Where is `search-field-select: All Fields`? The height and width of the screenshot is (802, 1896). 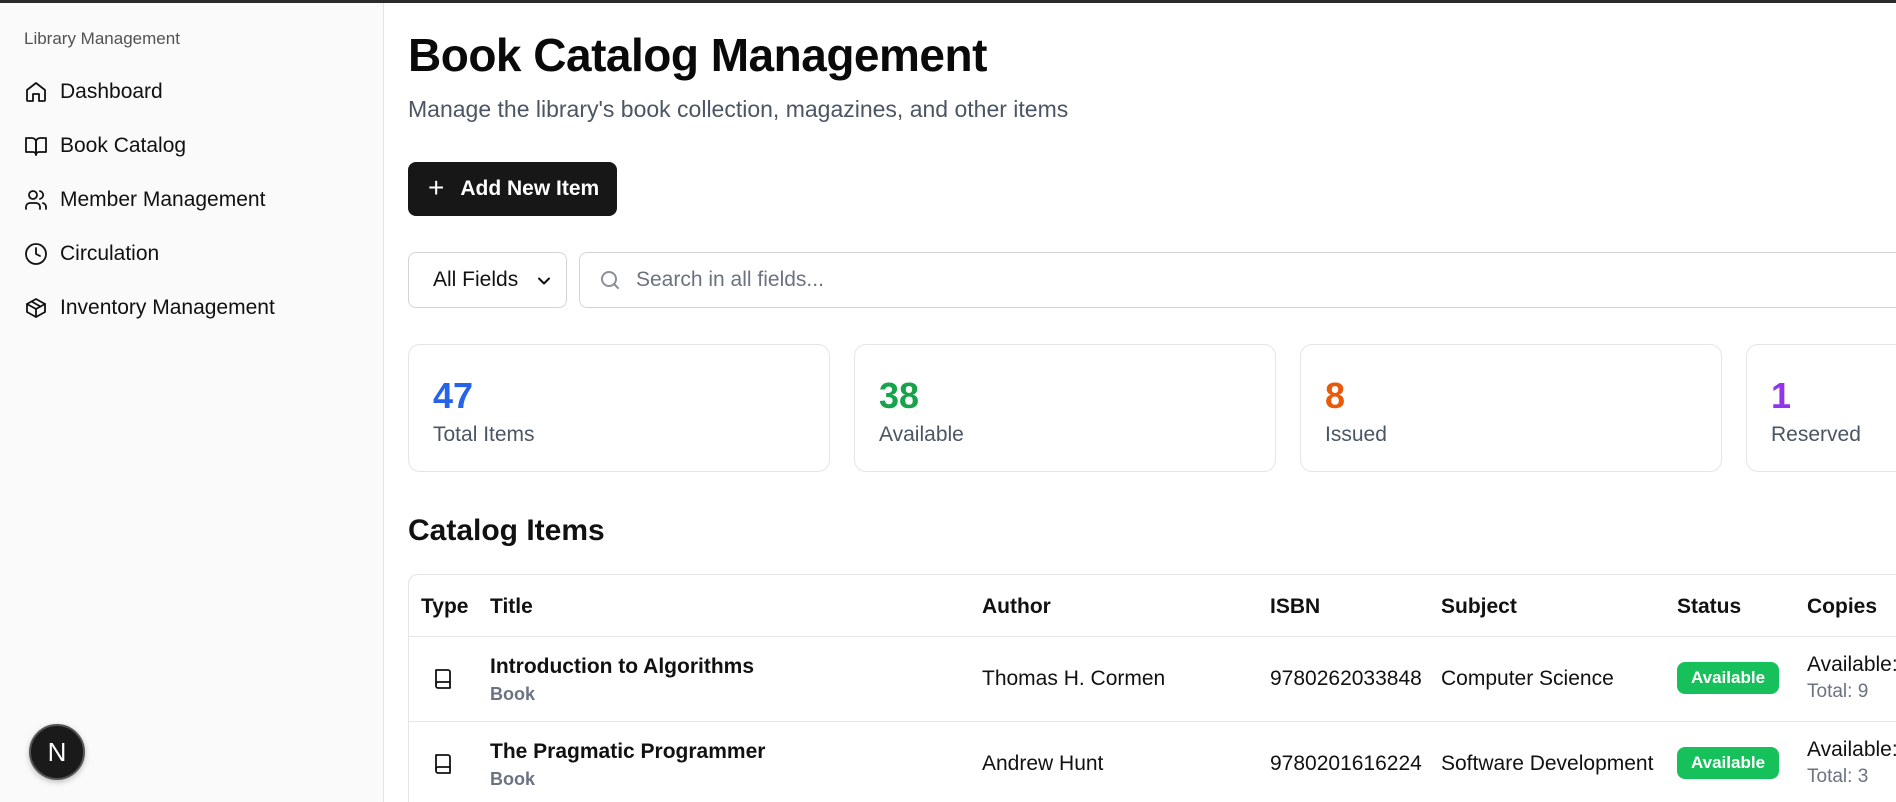 search-field-select: All Fields is located at coordinates (487, 280).